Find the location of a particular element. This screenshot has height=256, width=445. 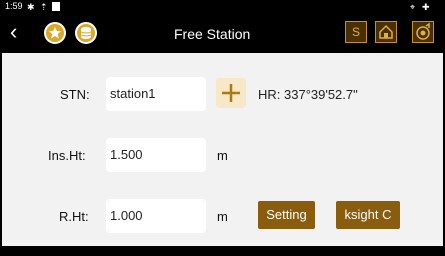

page-title: Free Station is located at coordinates (212, 34).